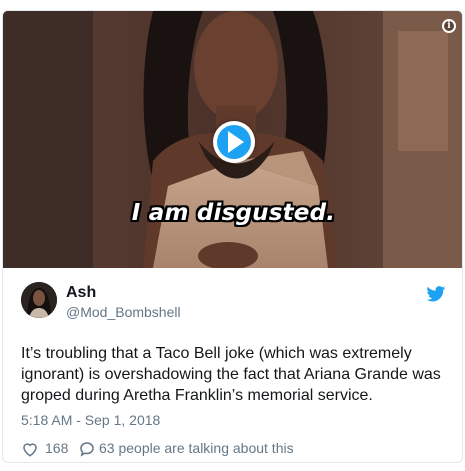 The width and height of the screenshot is (465, 471). Describe the element at coordinates (233, 213) in the screenshot. I see `video-caption: I am disgusted.` at that location.